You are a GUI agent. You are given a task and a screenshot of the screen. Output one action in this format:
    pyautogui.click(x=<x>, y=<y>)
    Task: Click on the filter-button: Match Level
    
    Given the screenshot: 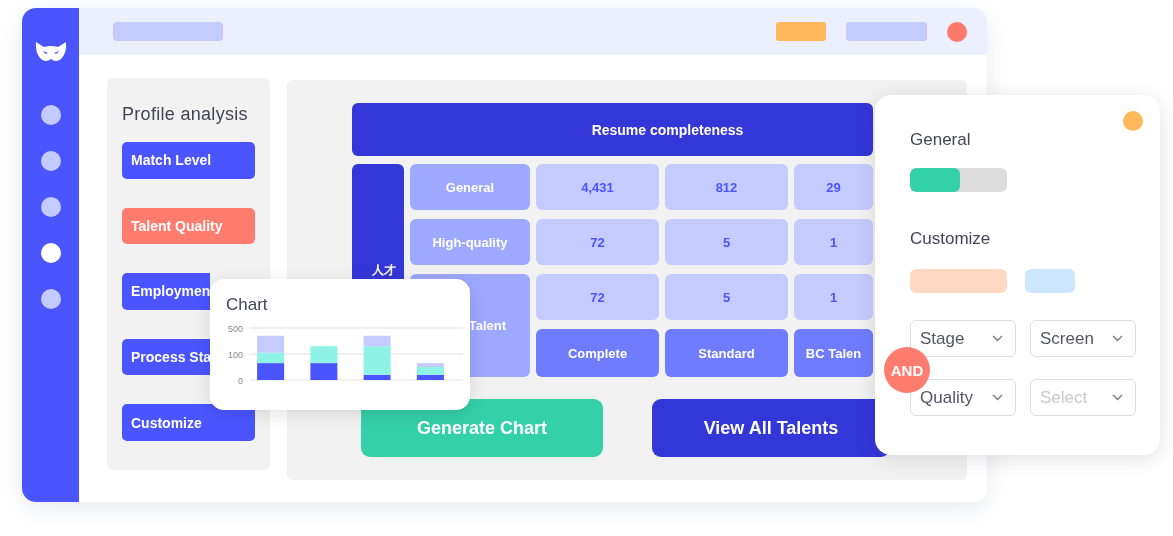 What is the action you would take?
    pyautogui.click(x=188, y=160)
    